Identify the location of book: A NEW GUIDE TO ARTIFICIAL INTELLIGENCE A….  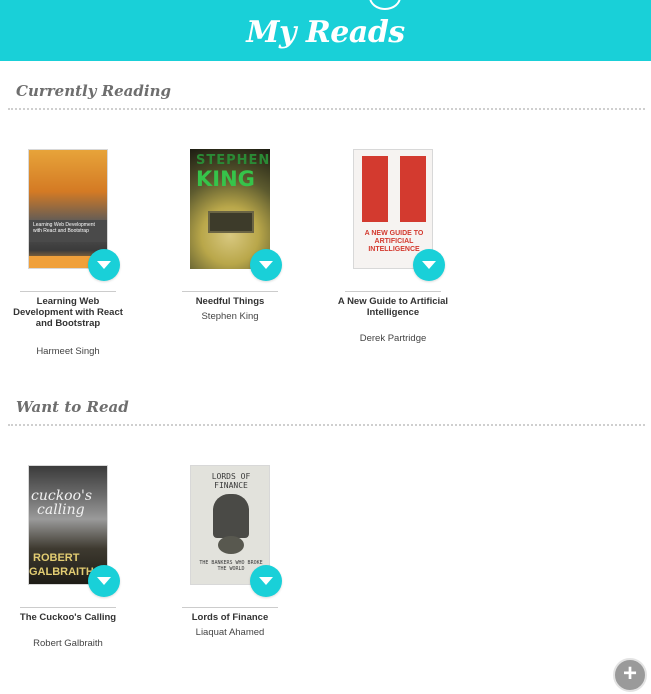
(393, 254).